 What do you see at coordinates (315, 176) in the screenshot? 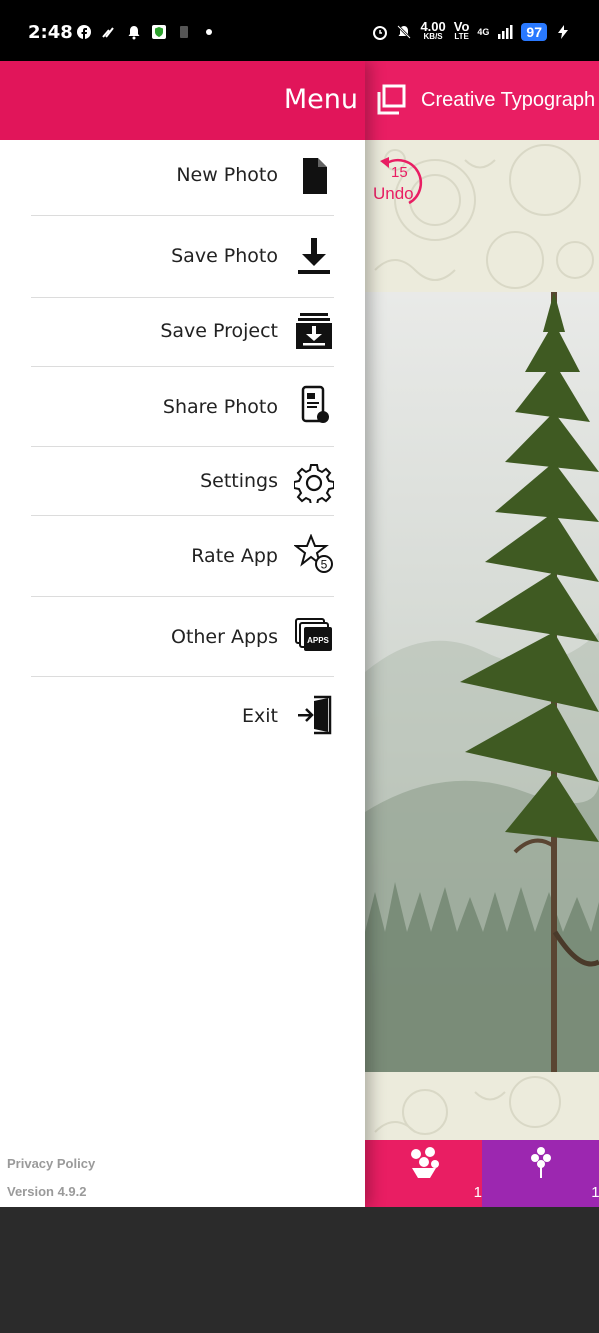
I see `new-photo-icon` at bounding box center [315, 176].